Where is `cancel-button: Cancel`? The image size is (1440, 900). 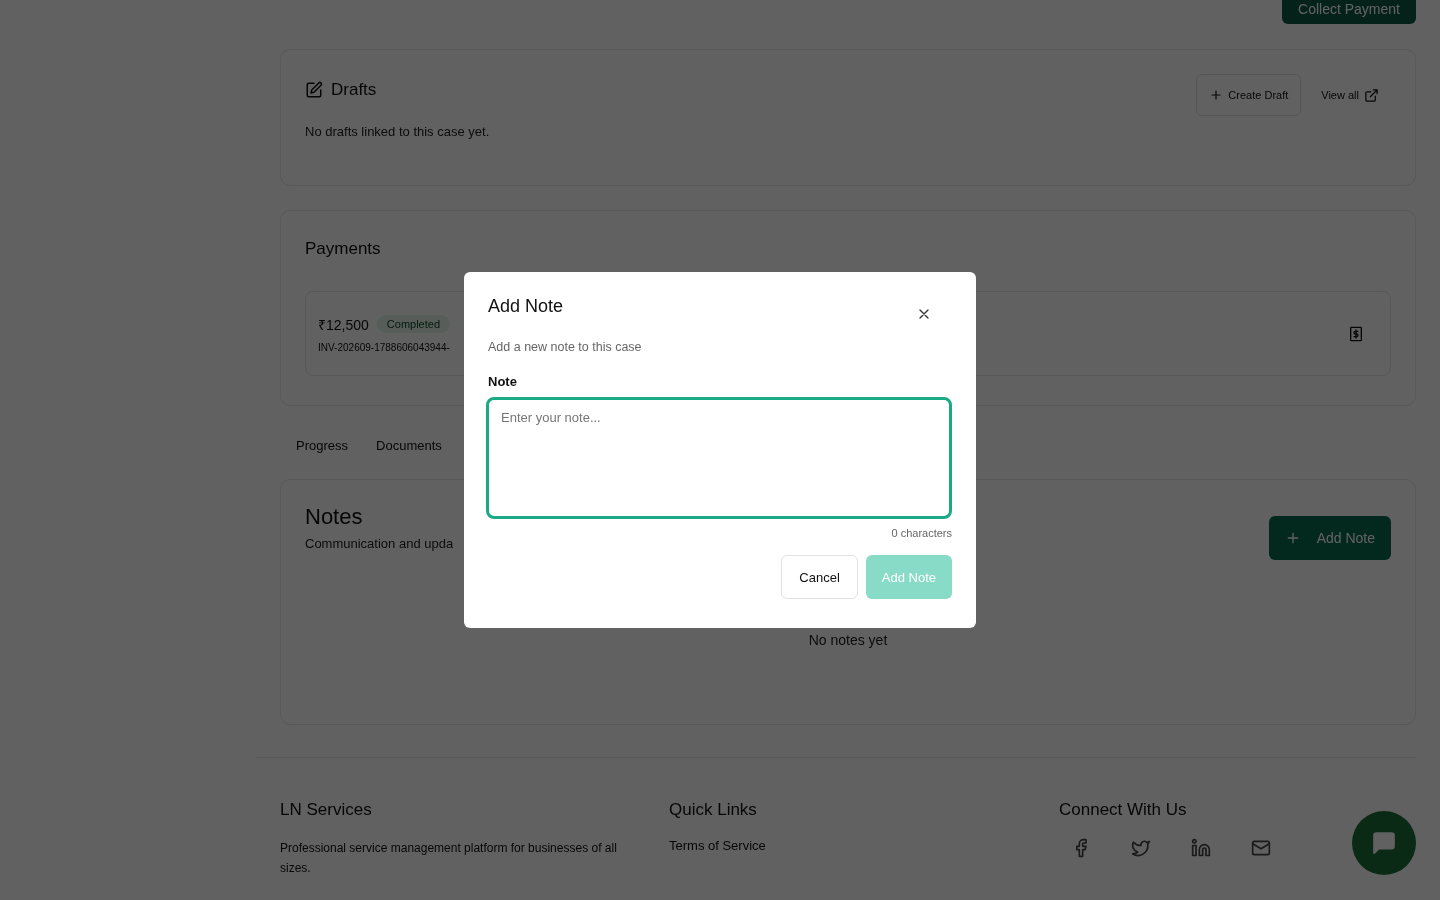 cancel-button: Cancel is located at coordinates (819, 577).